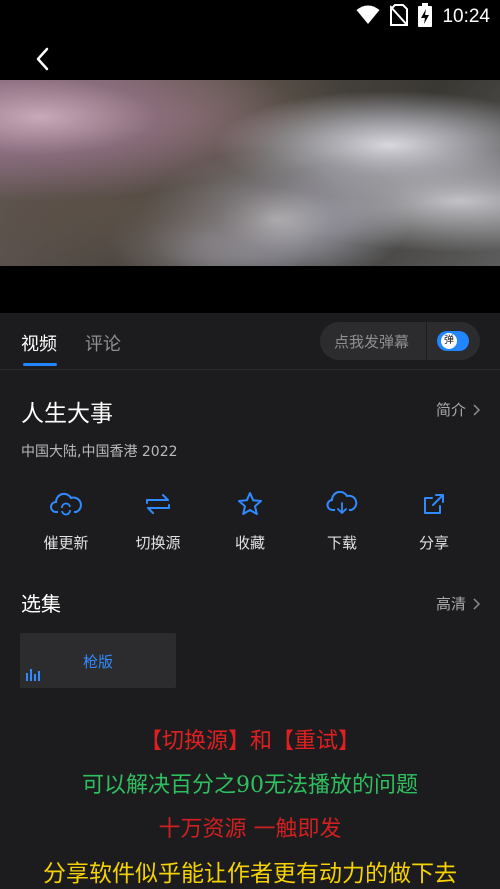 The image size is (500, 889). I want to click on episode-label: 枪版, so click(97, 662).